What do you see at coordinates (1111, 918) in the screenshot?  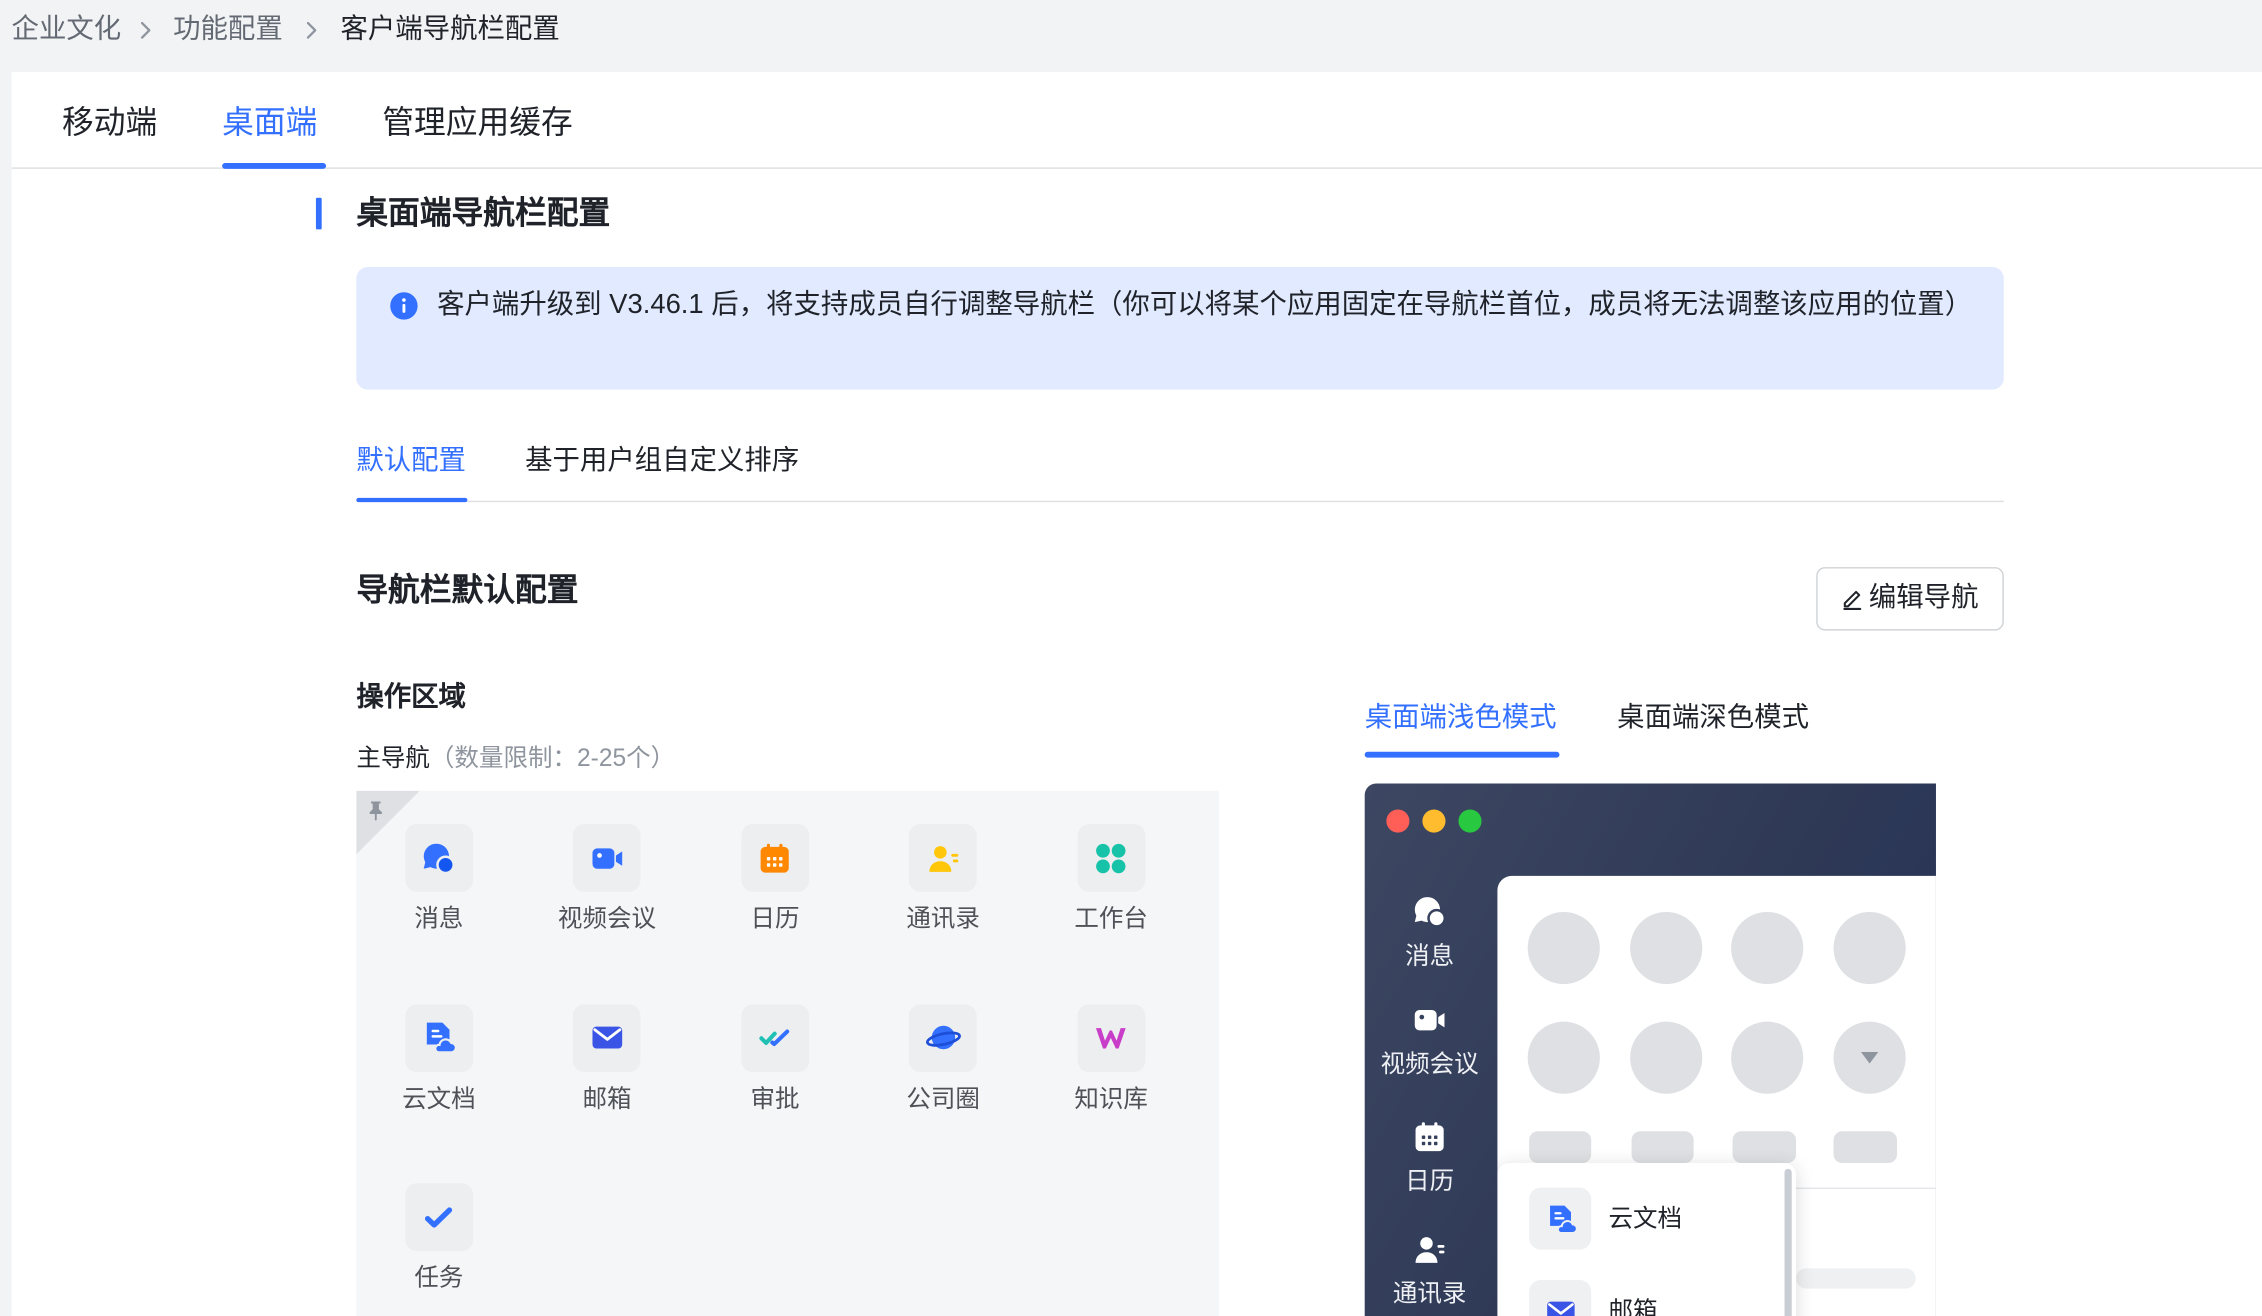 I see `app-label: 工作台` at bounding box center [1111, 918].